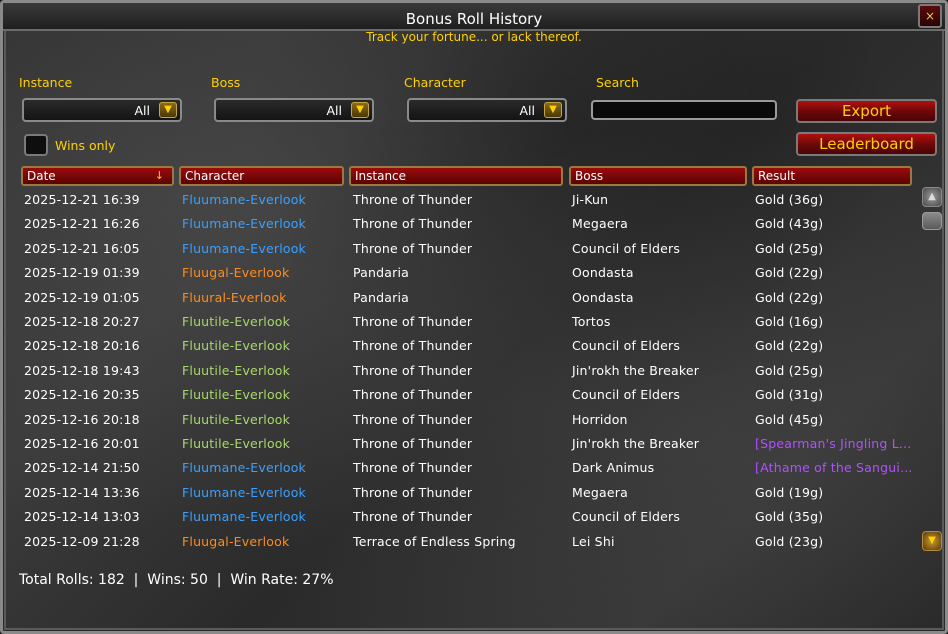 The image size is (948, 634). Describe the element at coordinates (684, 110) in the screenshot. I see `search-input` at that location.